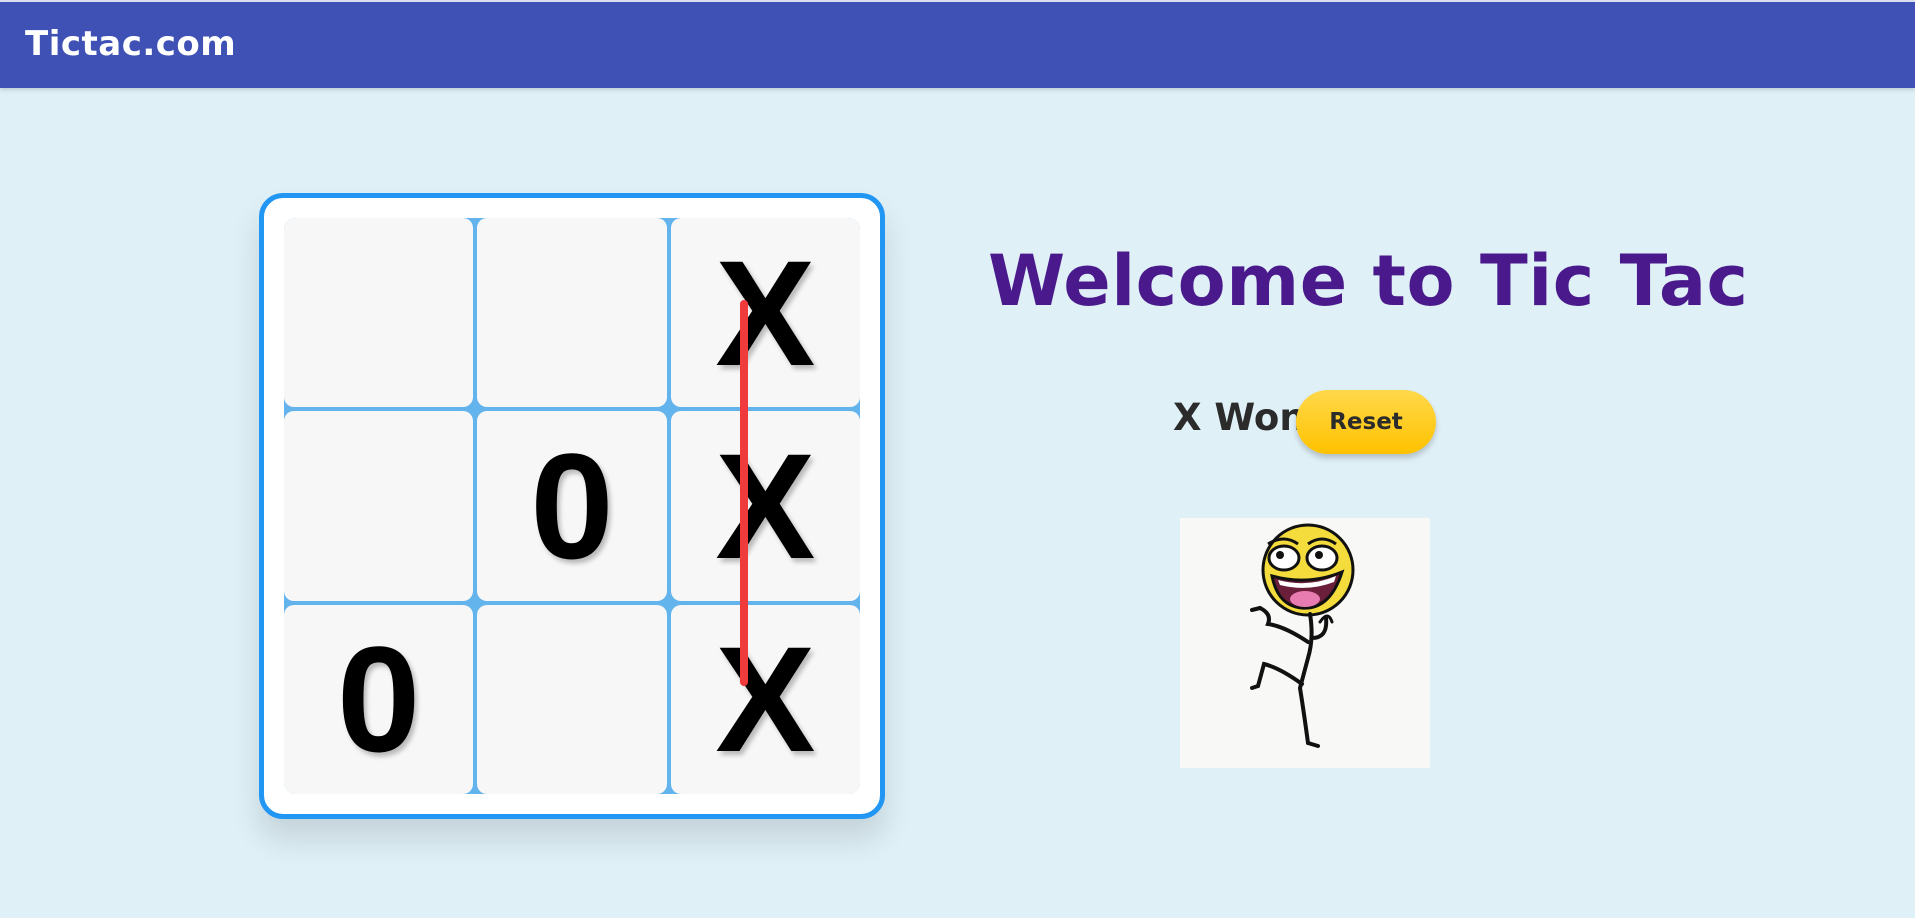 This screenshot has height=918, width=1915. Describe the element at coordinates (744, 493) in the screenshot. I see `winning-strike-line` at that location.